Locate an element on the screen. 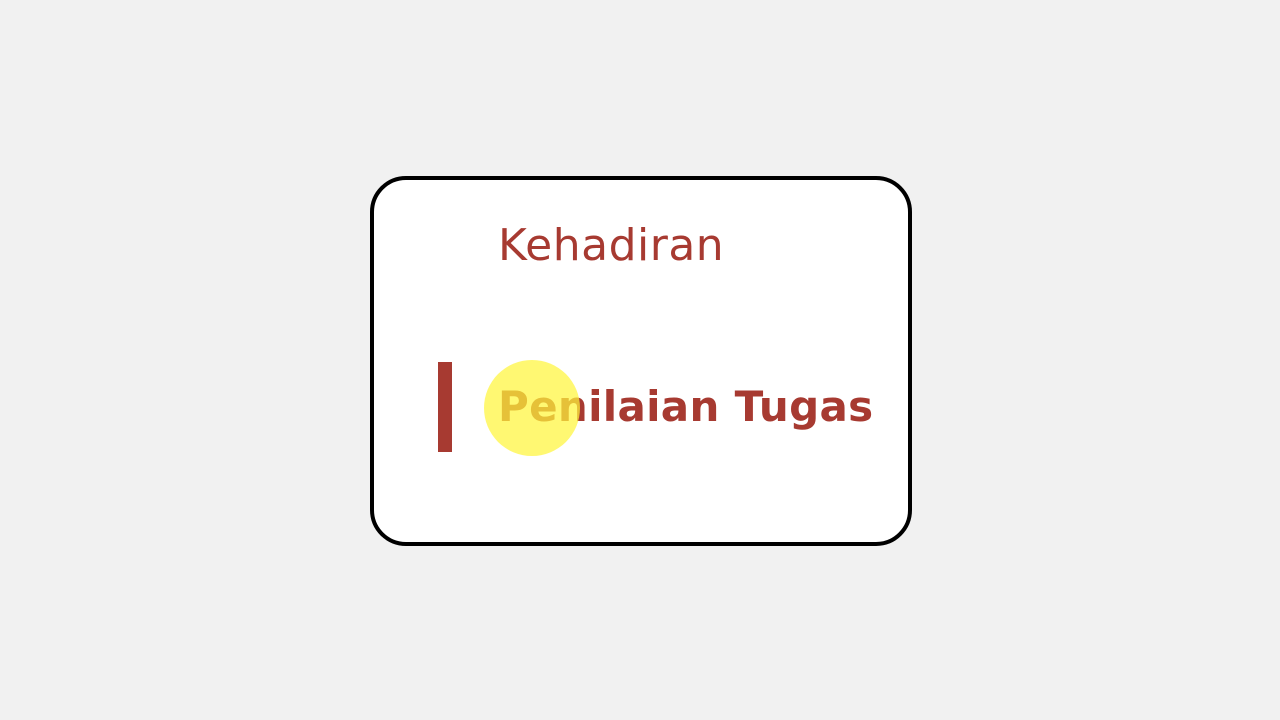  menu-item-kehadiran: Kehadiran is located at coordinates (611, 246).